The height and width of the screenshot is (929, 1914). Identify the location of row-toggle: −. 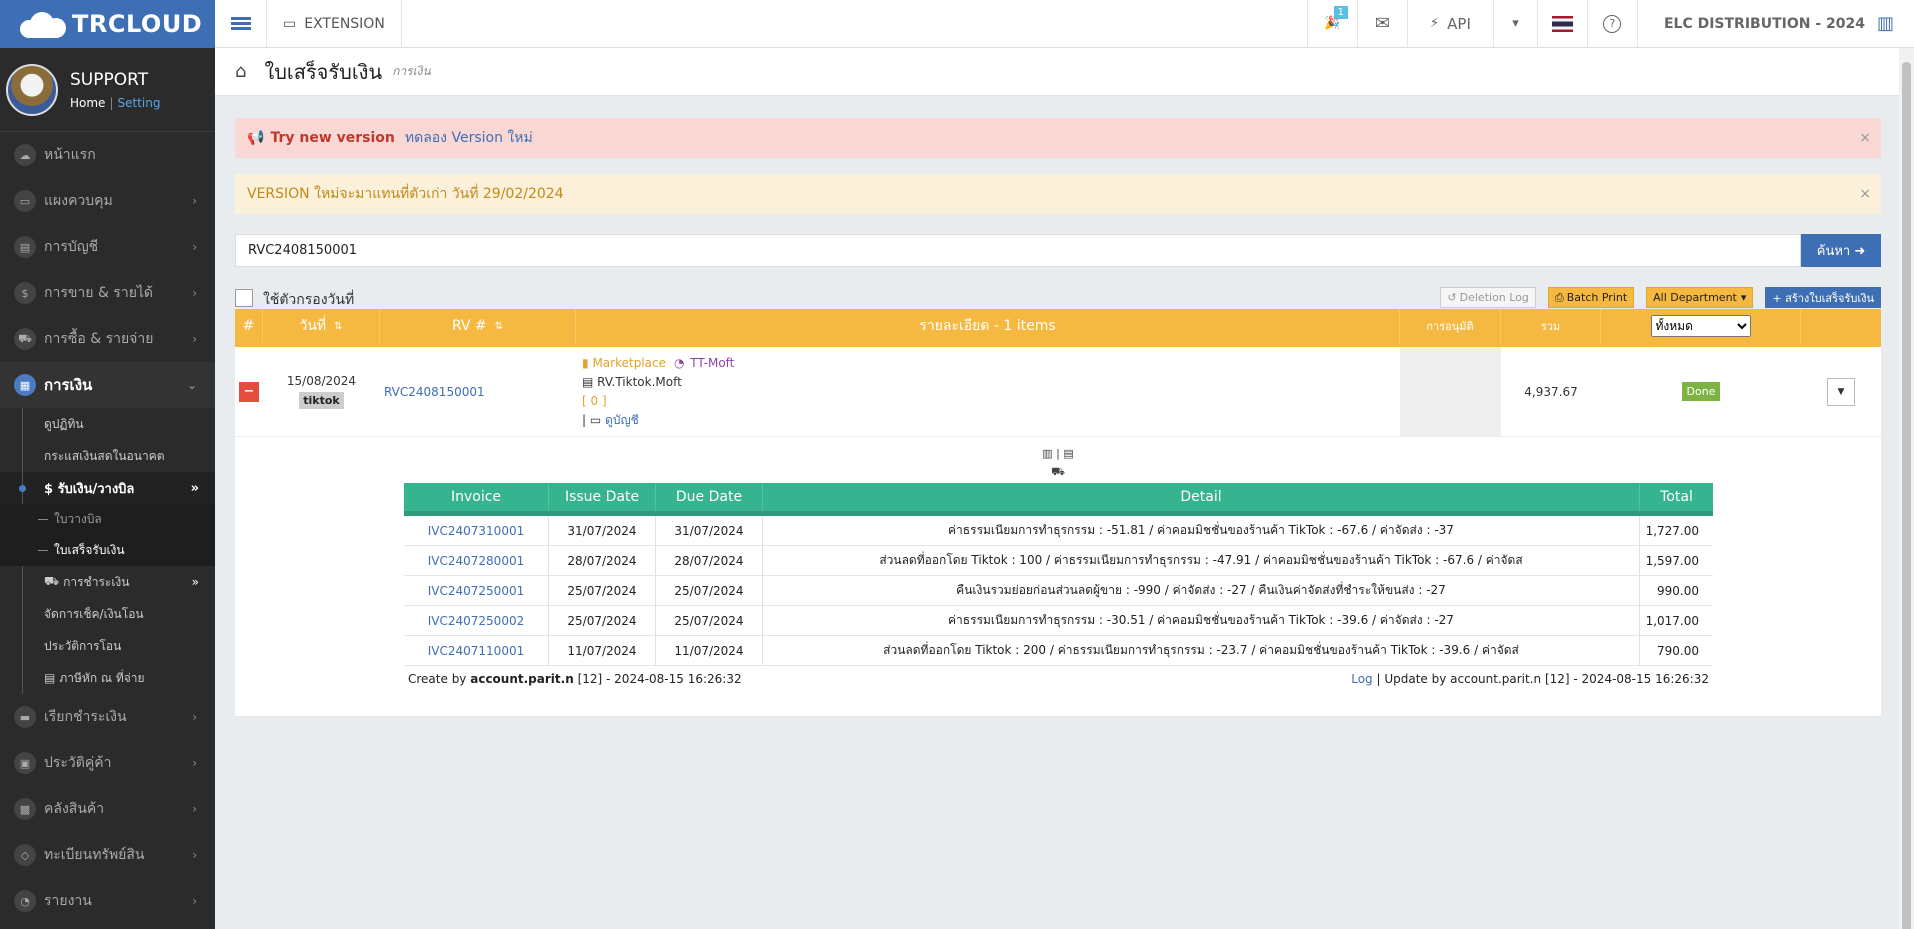
(249, 391).